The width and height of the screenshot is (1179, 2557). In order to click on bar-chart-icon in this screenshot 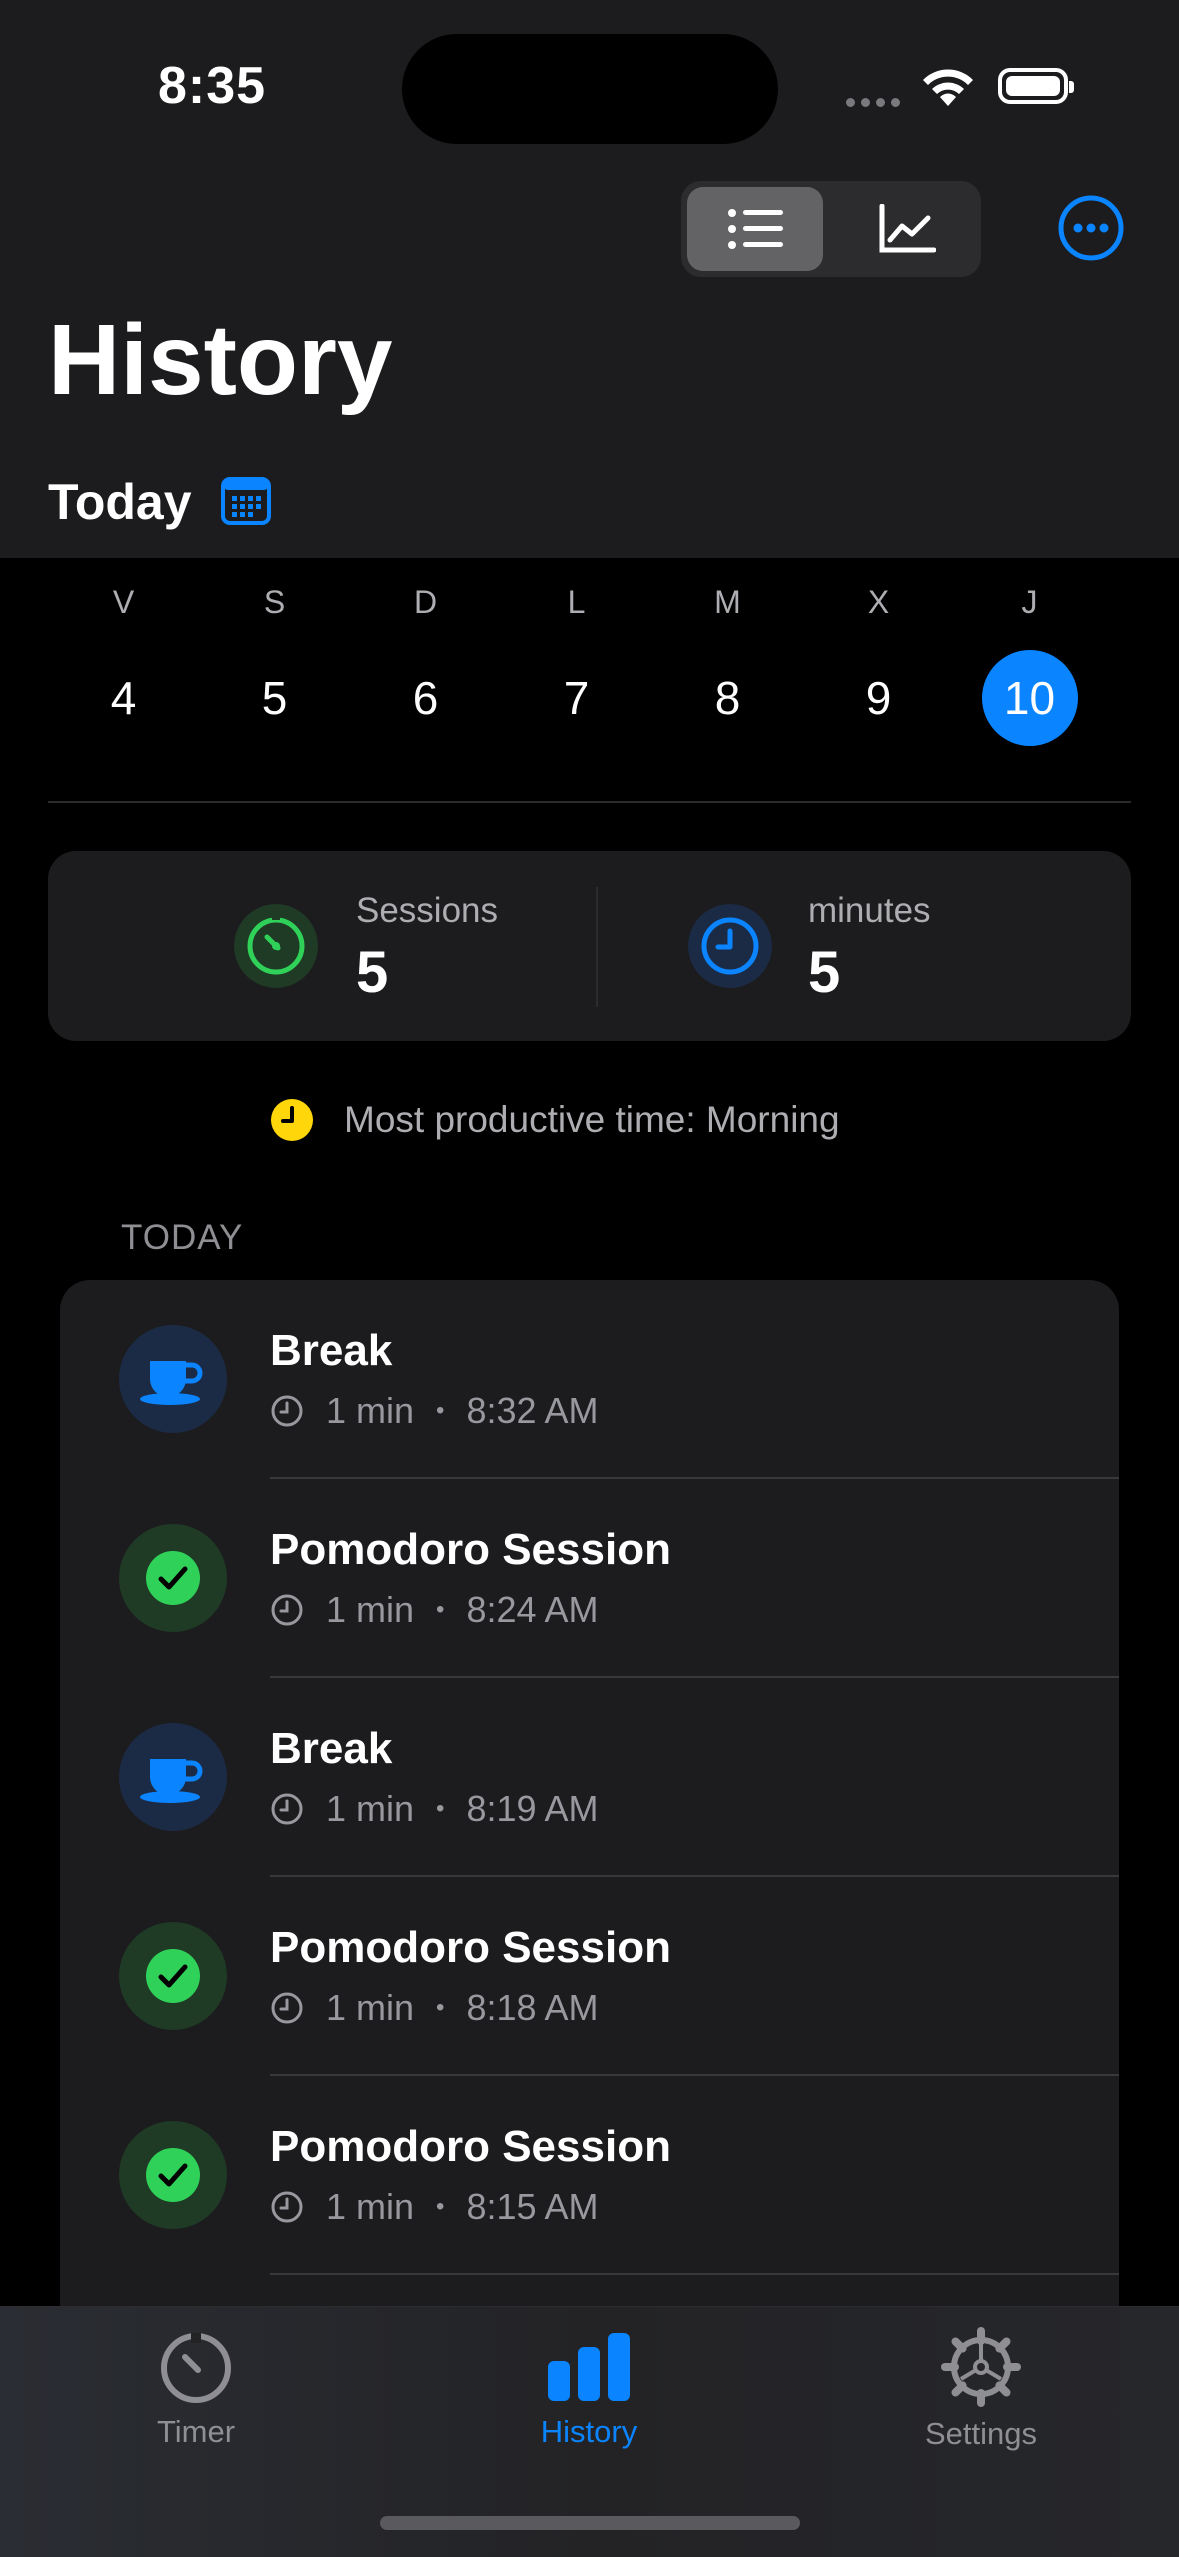, I will do `click(589, 2367)`.